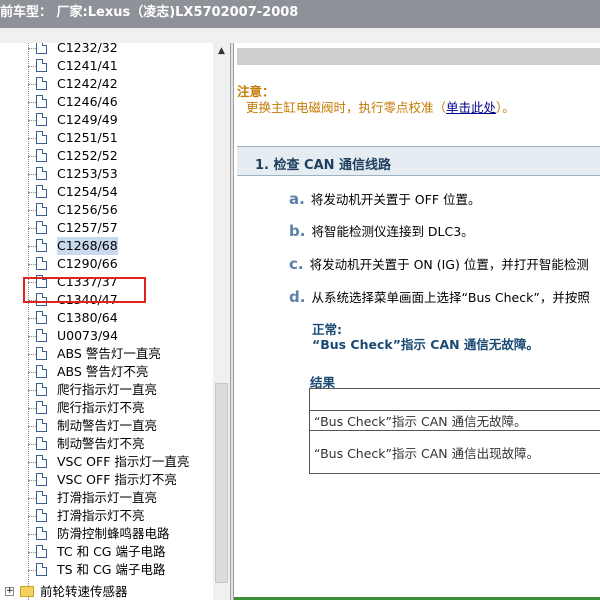 This screenshot has height=600, width=600. What do you see at coordinates (84, 290) in the screenshot?
I see `highlight-box` at bounding box center [84, 290].